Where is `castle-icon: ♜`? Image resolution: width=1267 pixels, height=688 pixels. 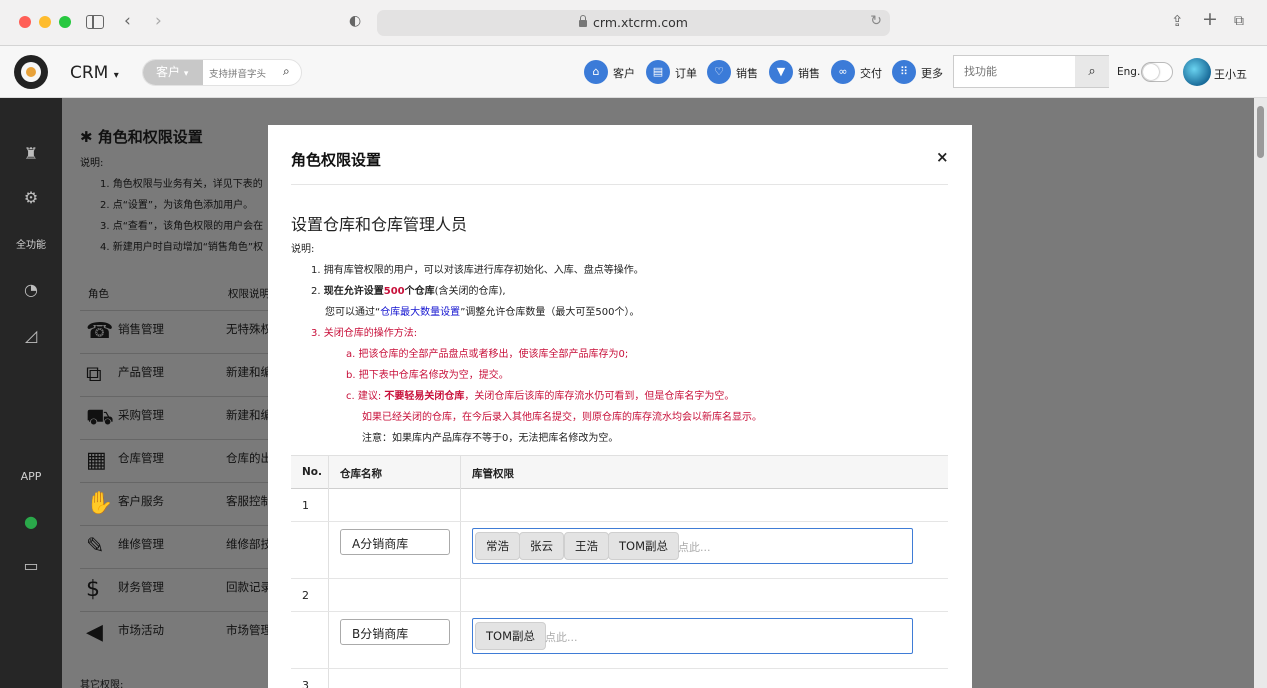
castle-icon: ♜ is located at coordinates (31, 153).